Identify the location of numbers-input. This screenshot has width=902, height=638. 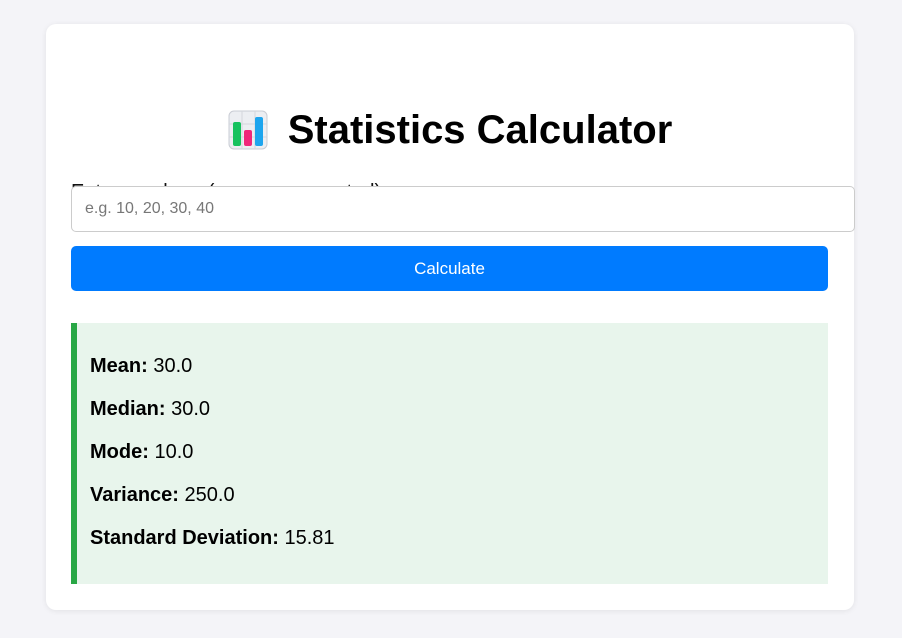
(463, 209).